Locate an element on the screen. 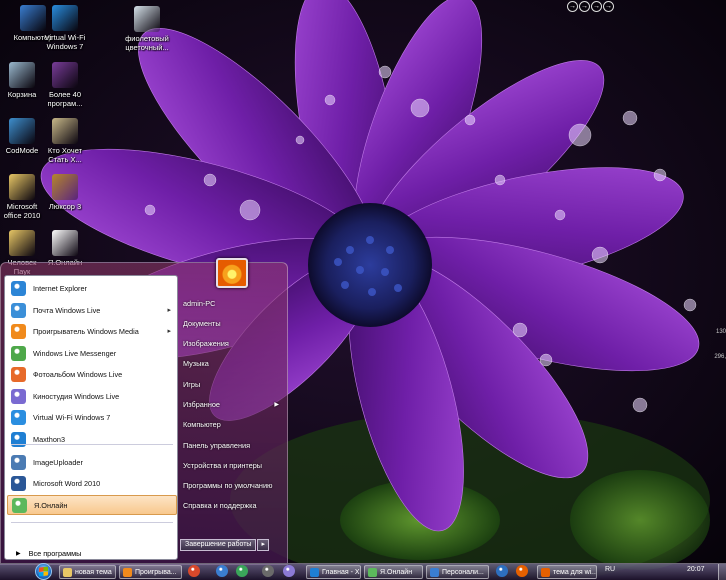 Image resolution: width=726 pixels, height=580 pixels. start-right-item-label: Избранное is located at coordinates (201, 404).